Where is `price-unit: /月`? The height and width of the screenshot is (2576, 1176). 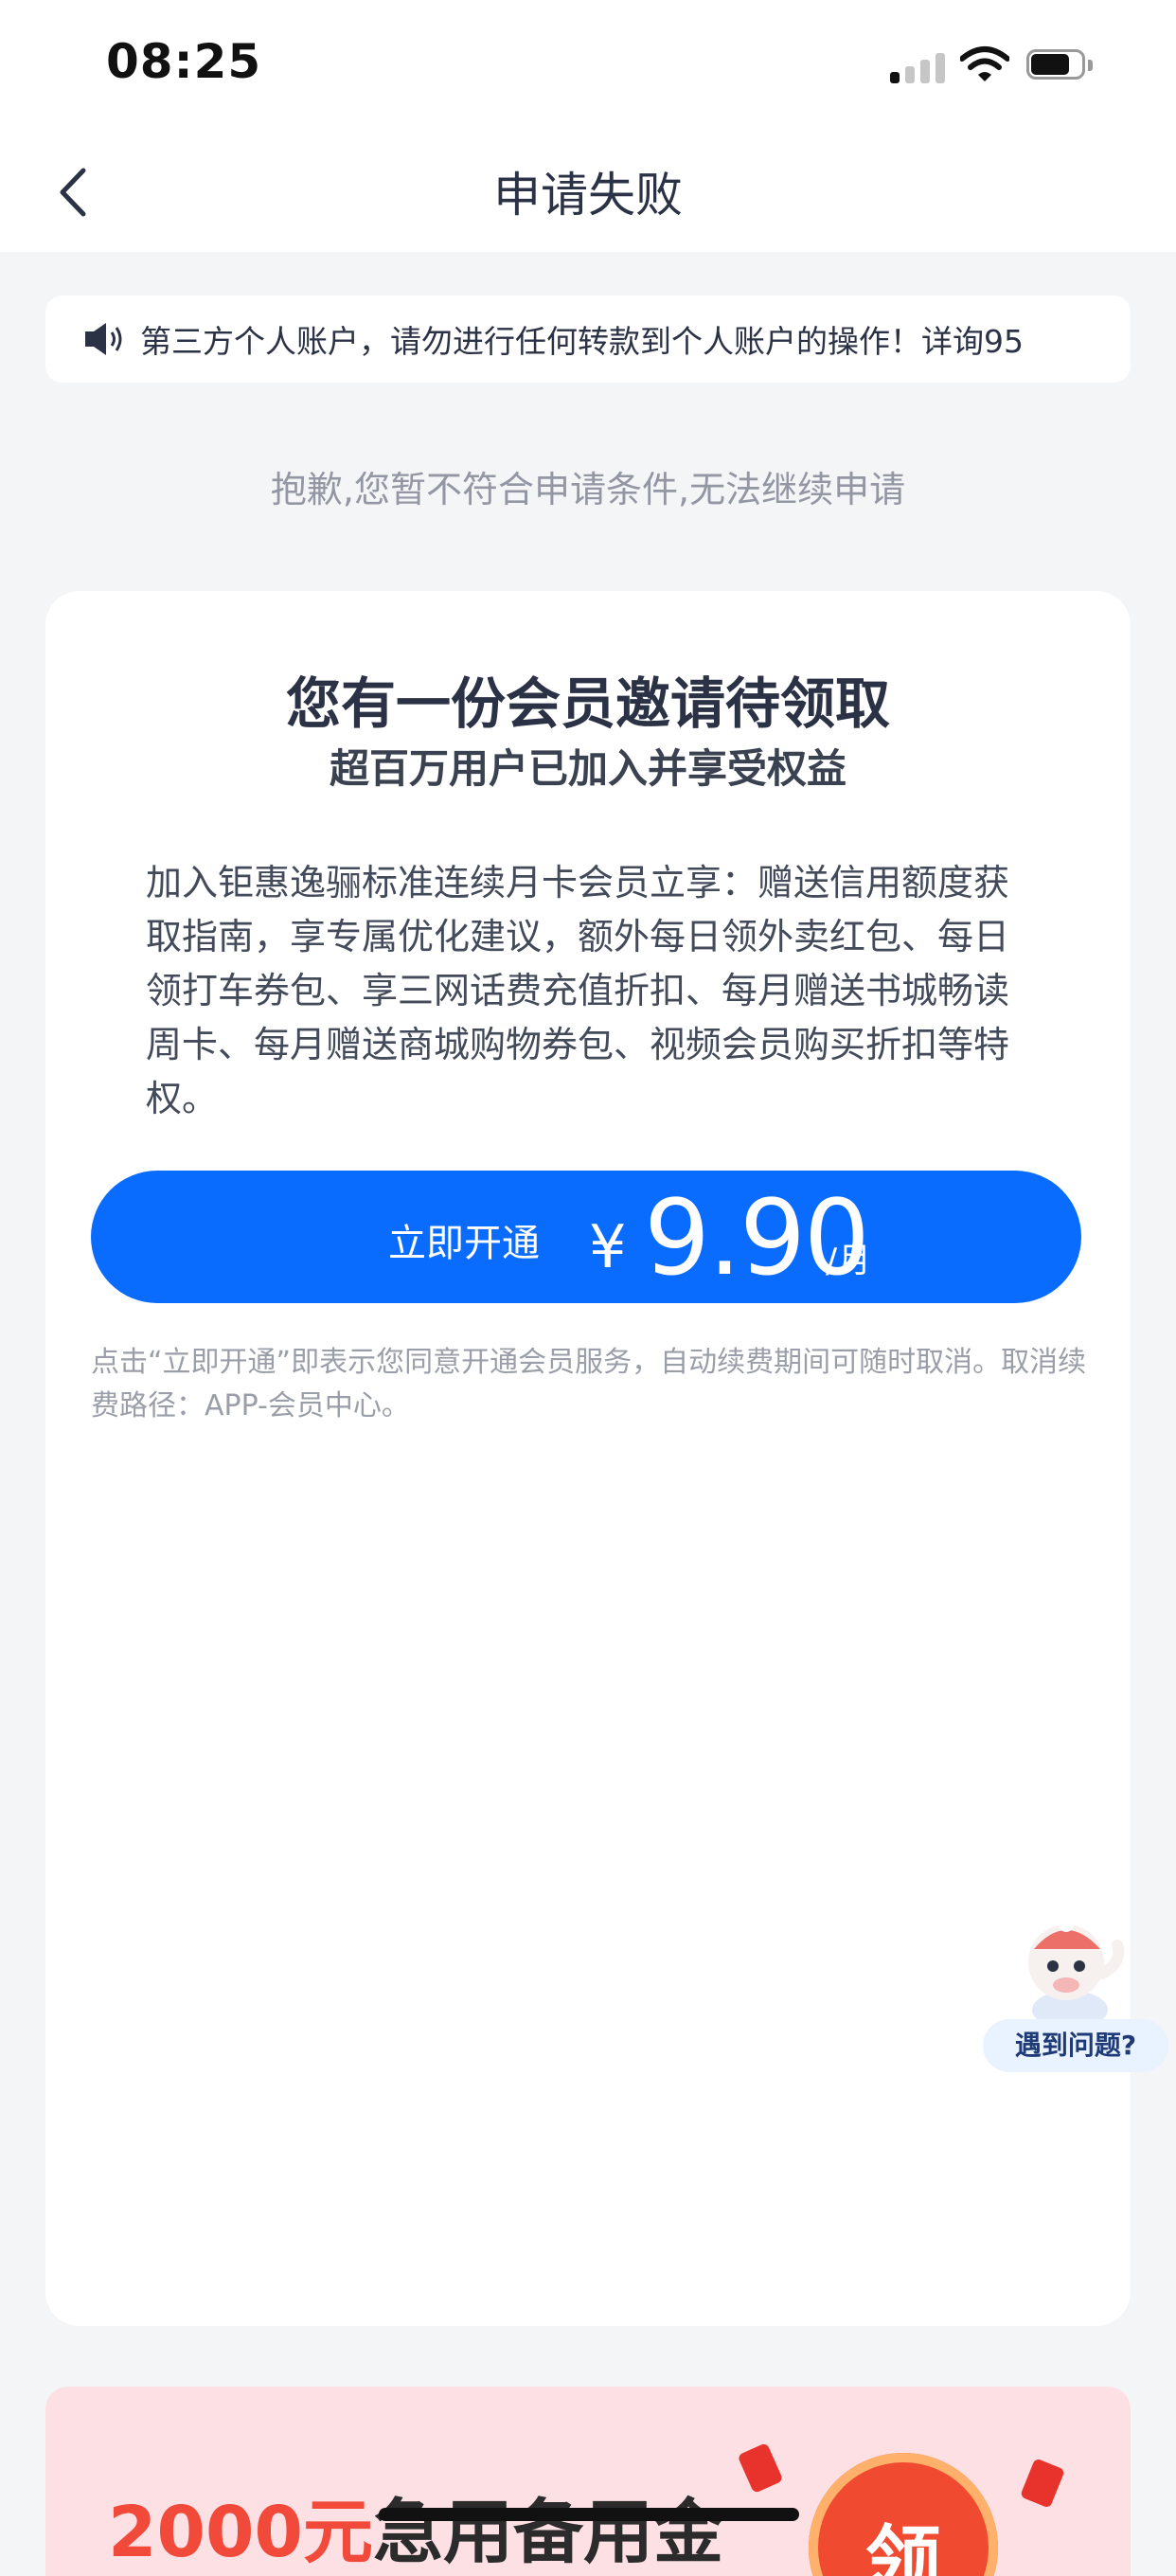
price-unit: /月 is located at coordinates (849, 1261).